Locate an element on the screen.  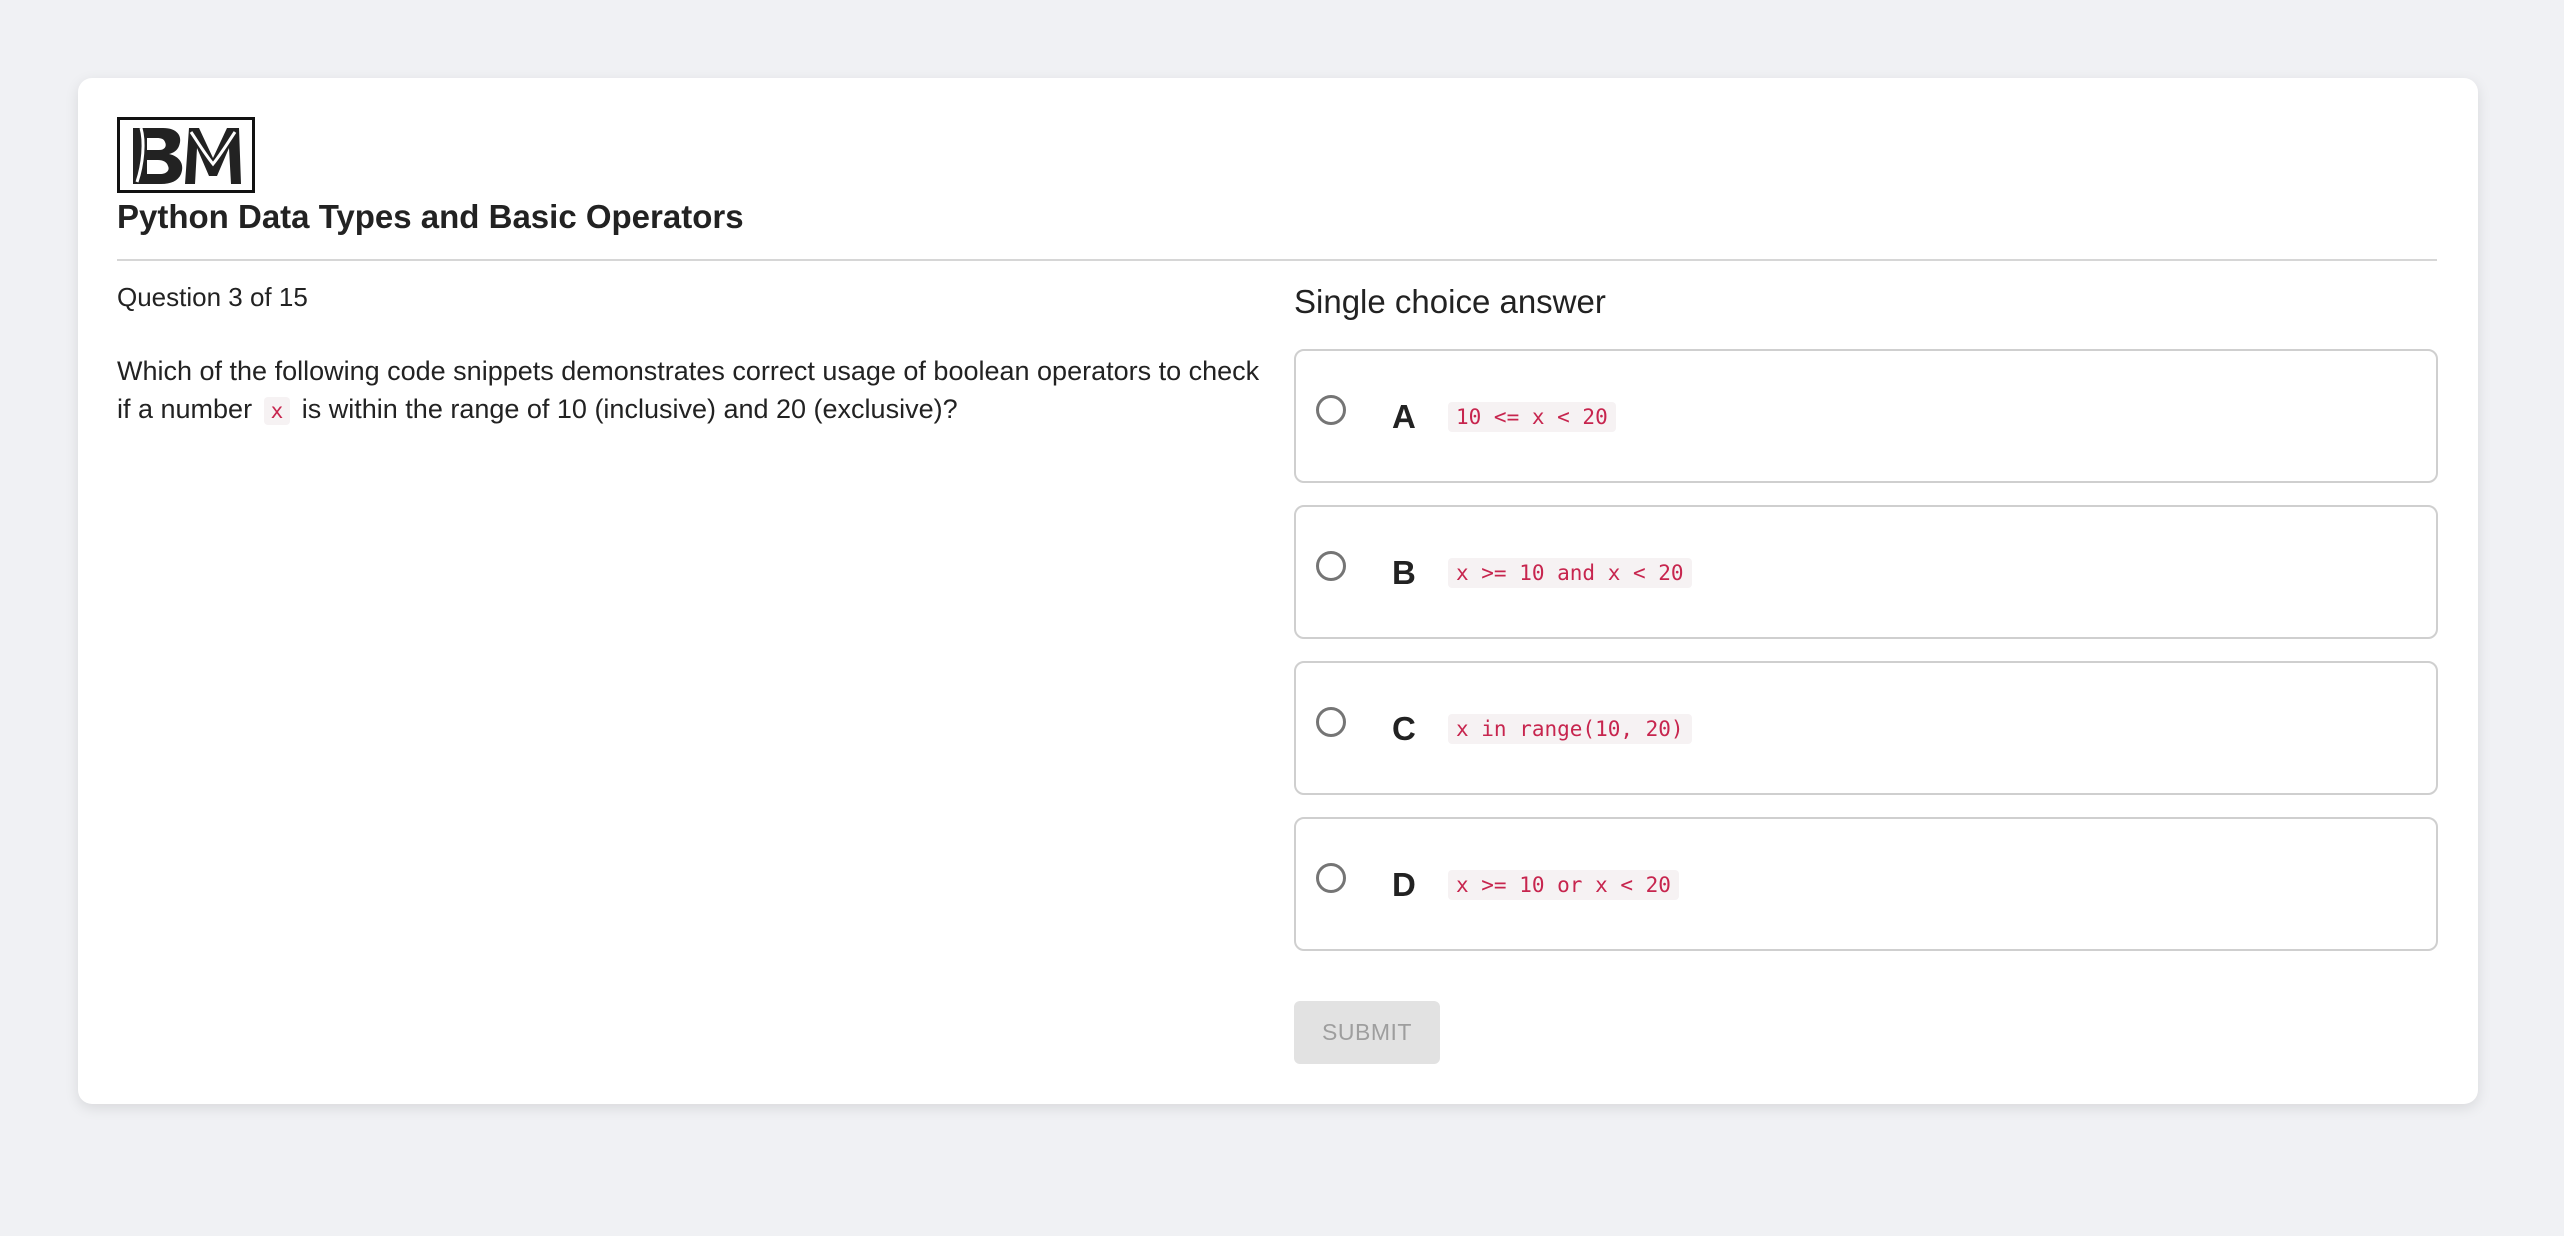
option-c: C x in range(10, 20) is located at coordinates (1866, 728).